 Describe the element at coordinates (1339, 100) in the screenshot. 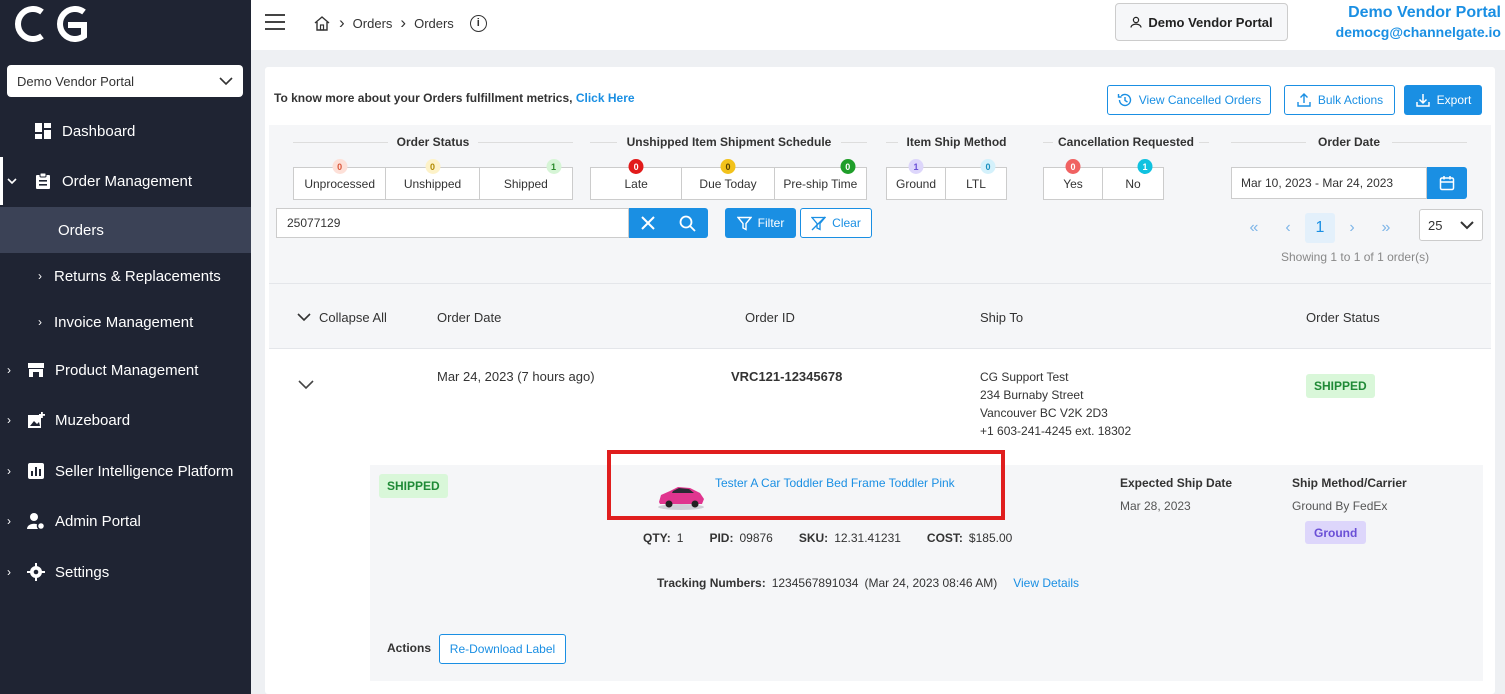

I see `bulk-actions-button: Bulk Actions` at that location.